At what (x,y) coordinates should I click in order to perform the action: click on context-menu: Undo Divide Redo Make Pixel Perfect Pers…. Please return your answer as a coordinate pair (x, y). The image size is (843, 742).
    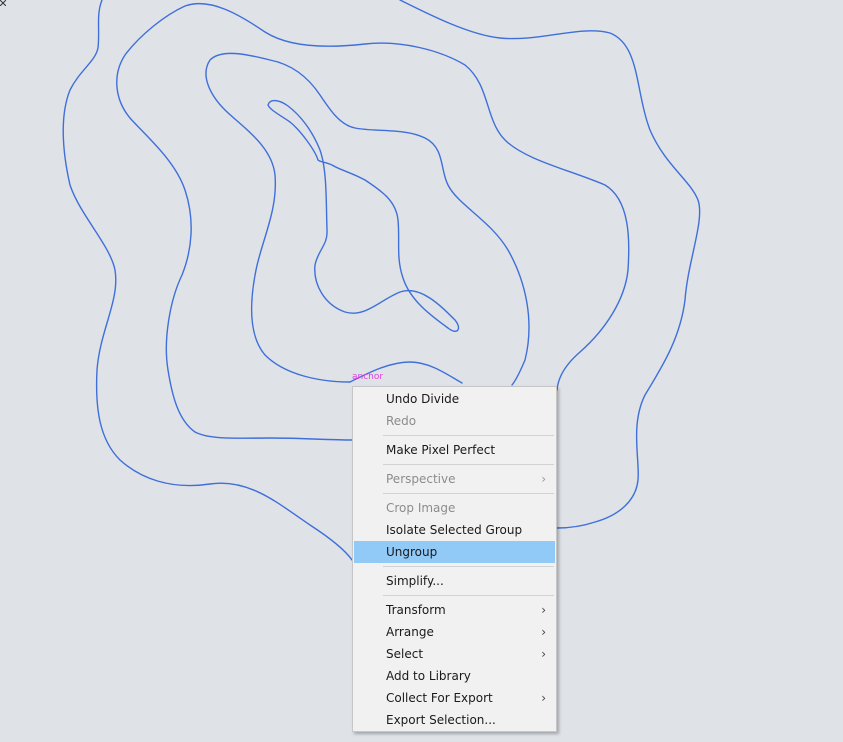
    Looking at the image, I should click on (454, 559).